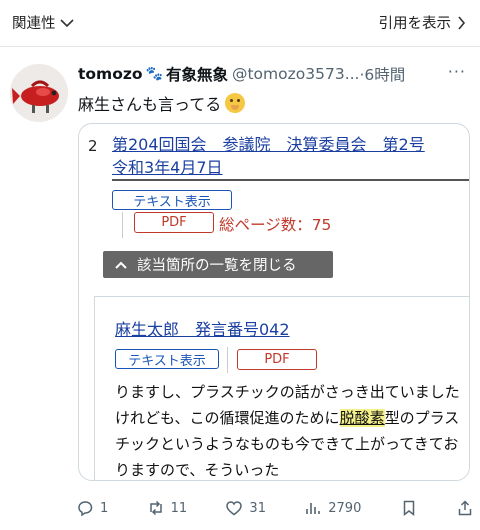 The height and width of the screenshot is (530, 480). Describe the element at coordinates (85, 509) in the screenshot. I see `reply-icon` at that location.